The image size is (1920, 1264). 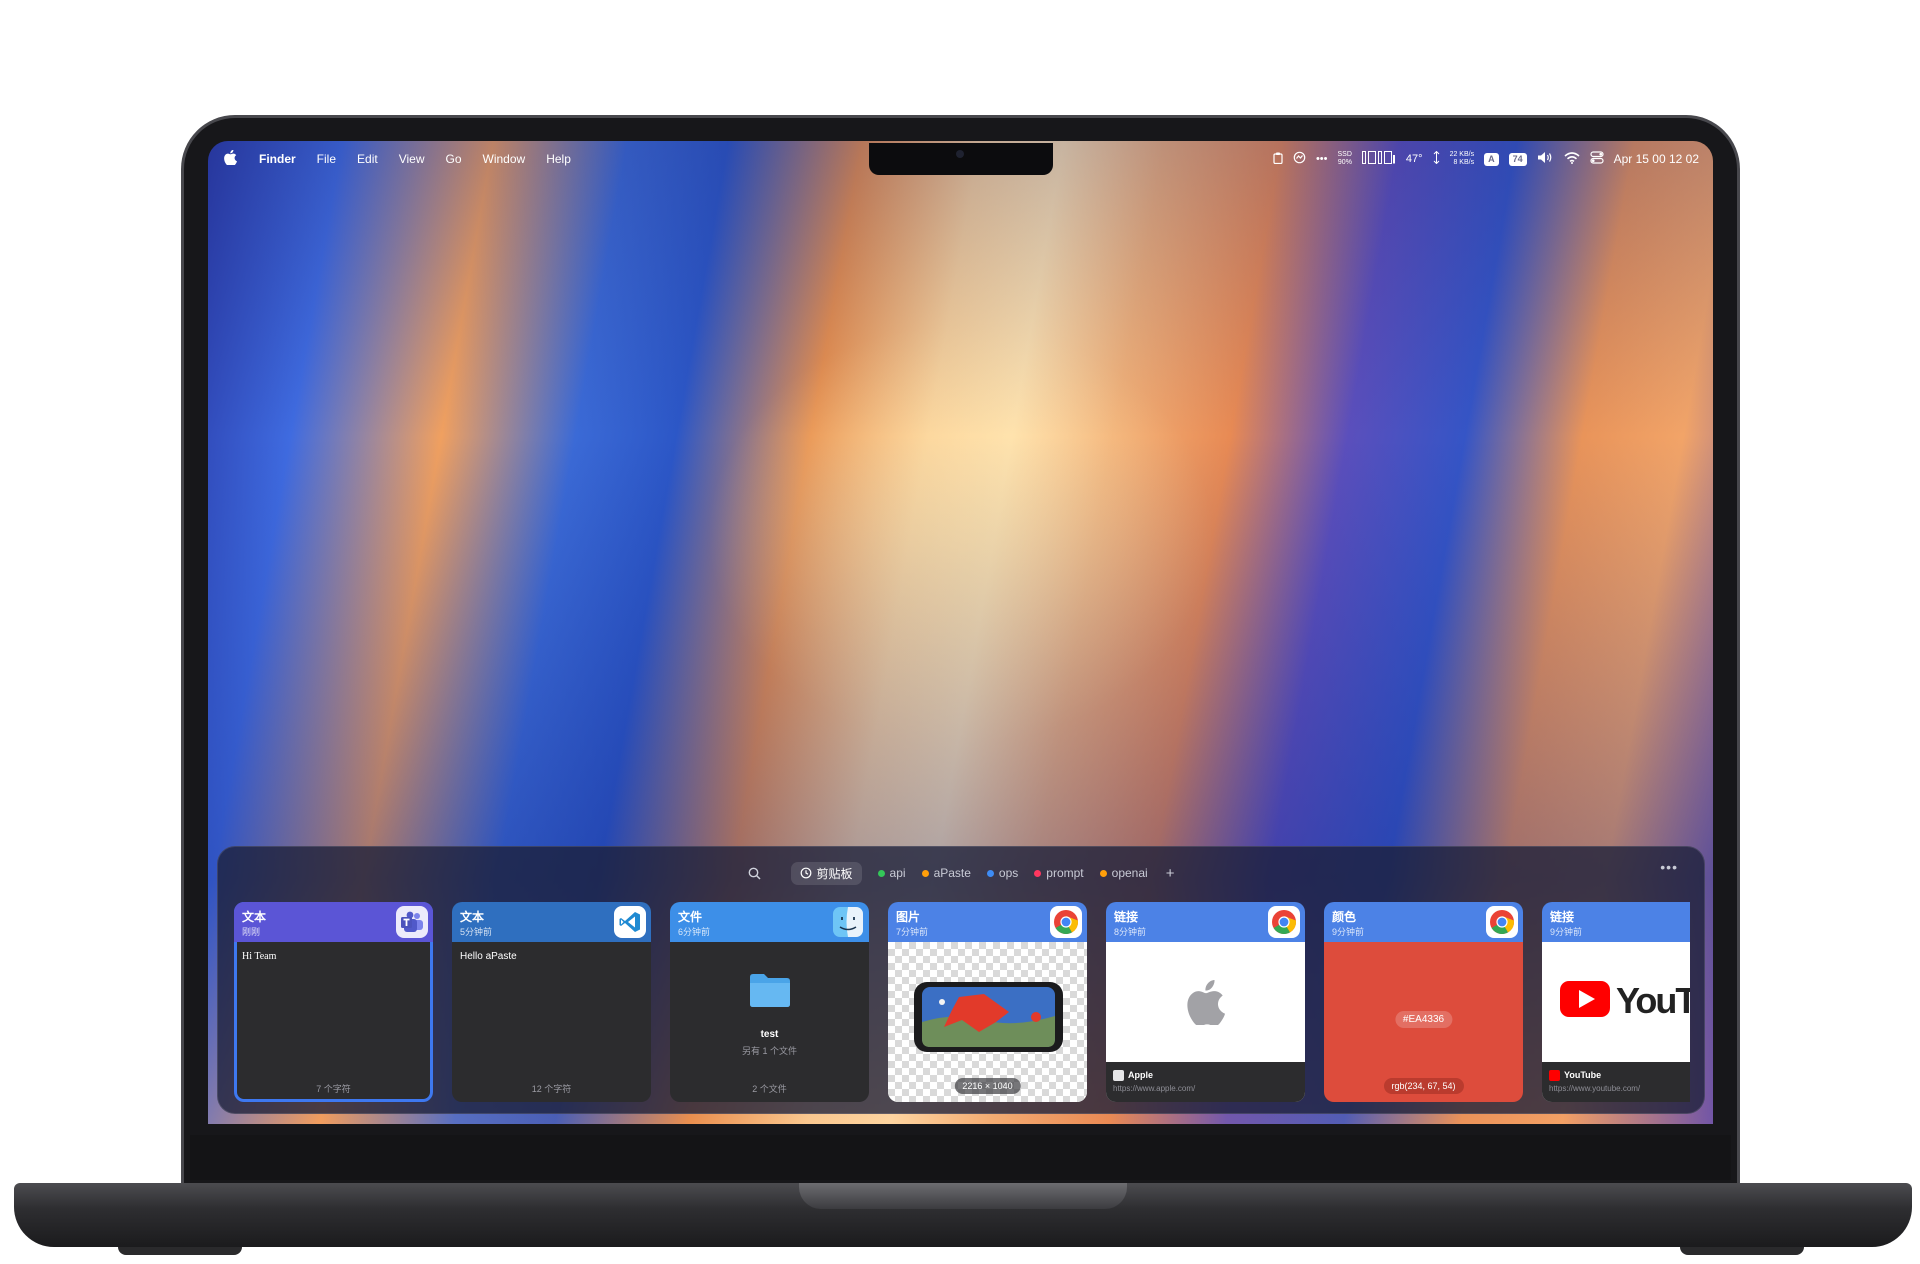 I want to click on favicon-icon, so click(x=1118, y=1075).